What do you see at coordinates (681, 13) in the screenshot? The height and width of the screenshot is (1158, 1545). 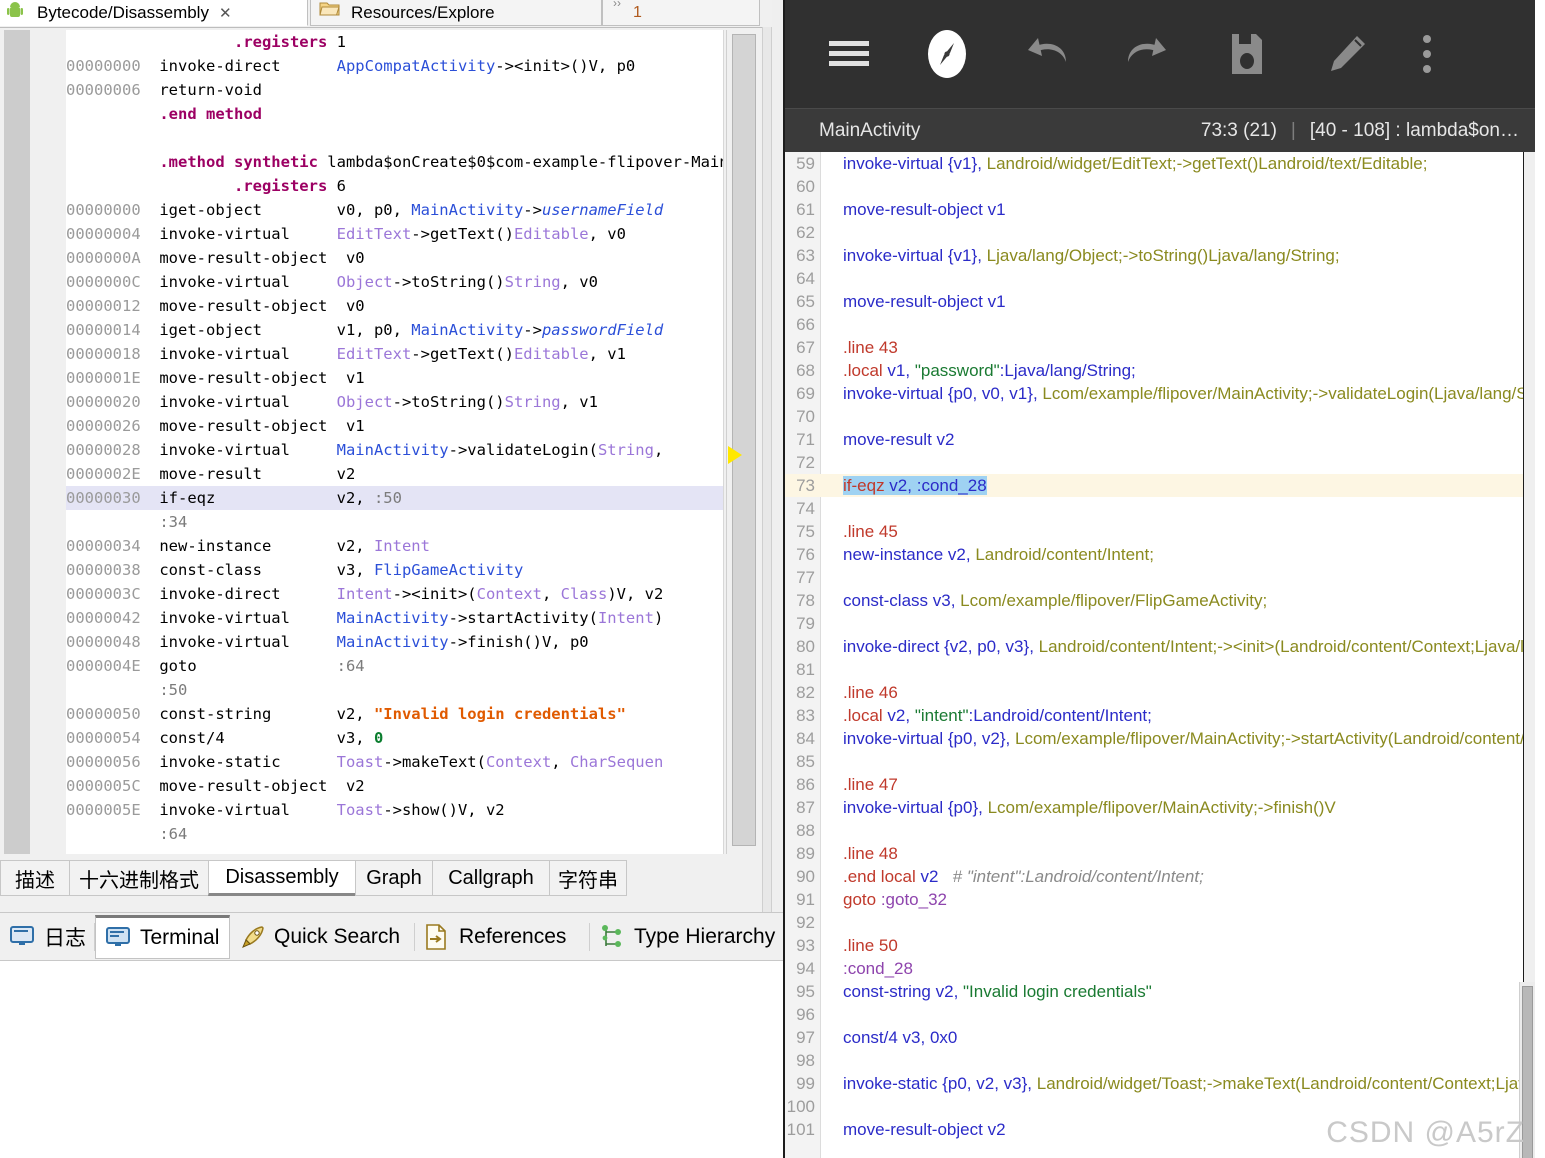 I see `editor-tab-extra: ›› 1` at bounding box center [681, 13].